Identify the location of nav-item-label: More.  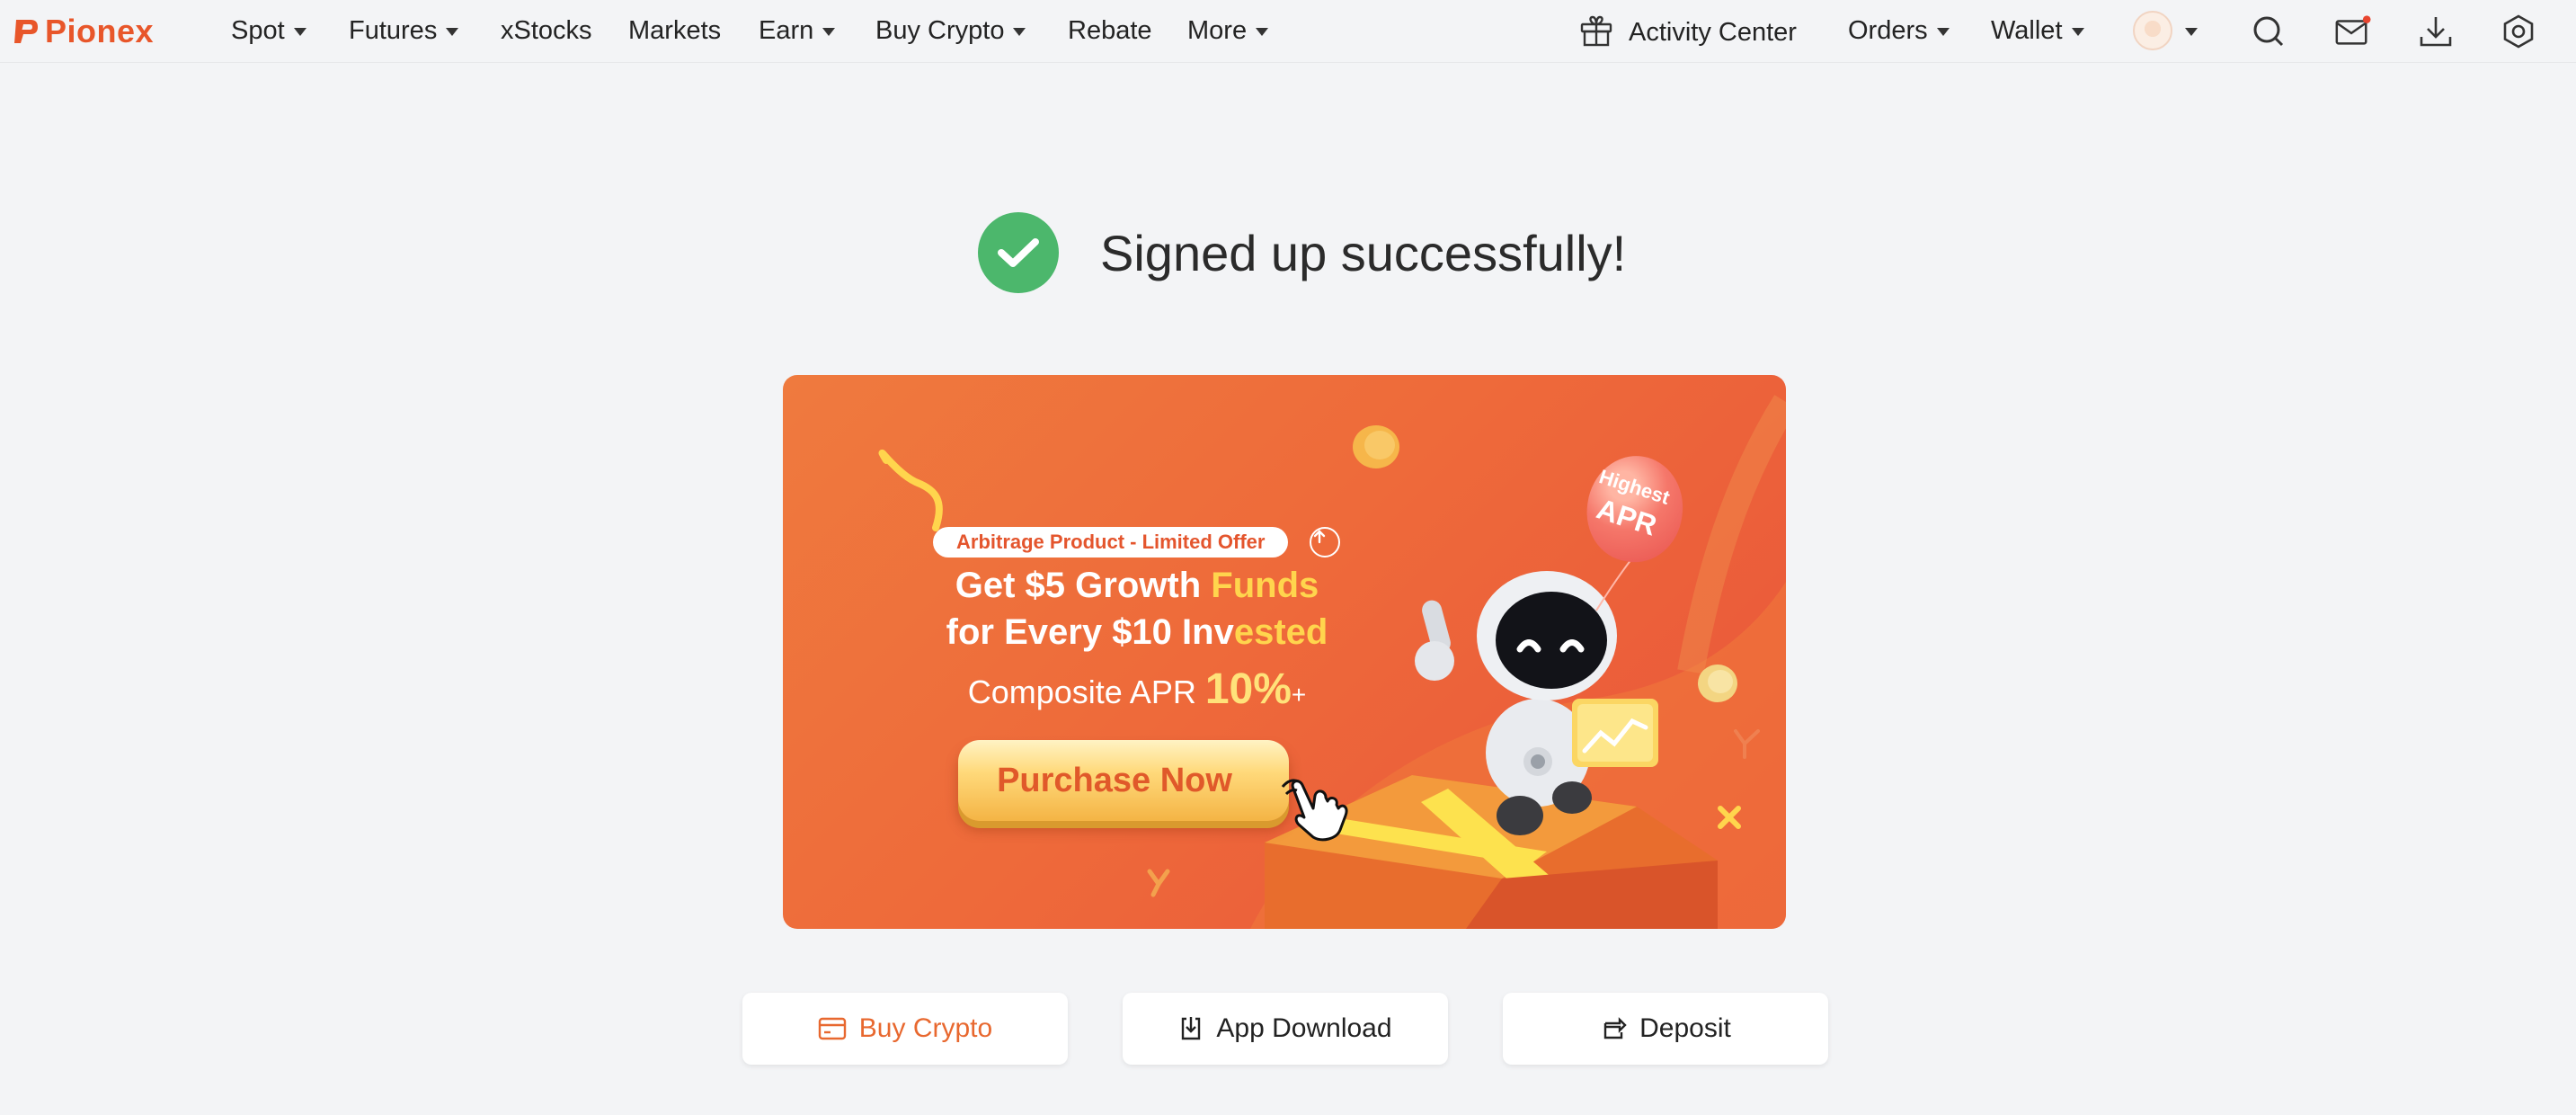
(1217, 31).